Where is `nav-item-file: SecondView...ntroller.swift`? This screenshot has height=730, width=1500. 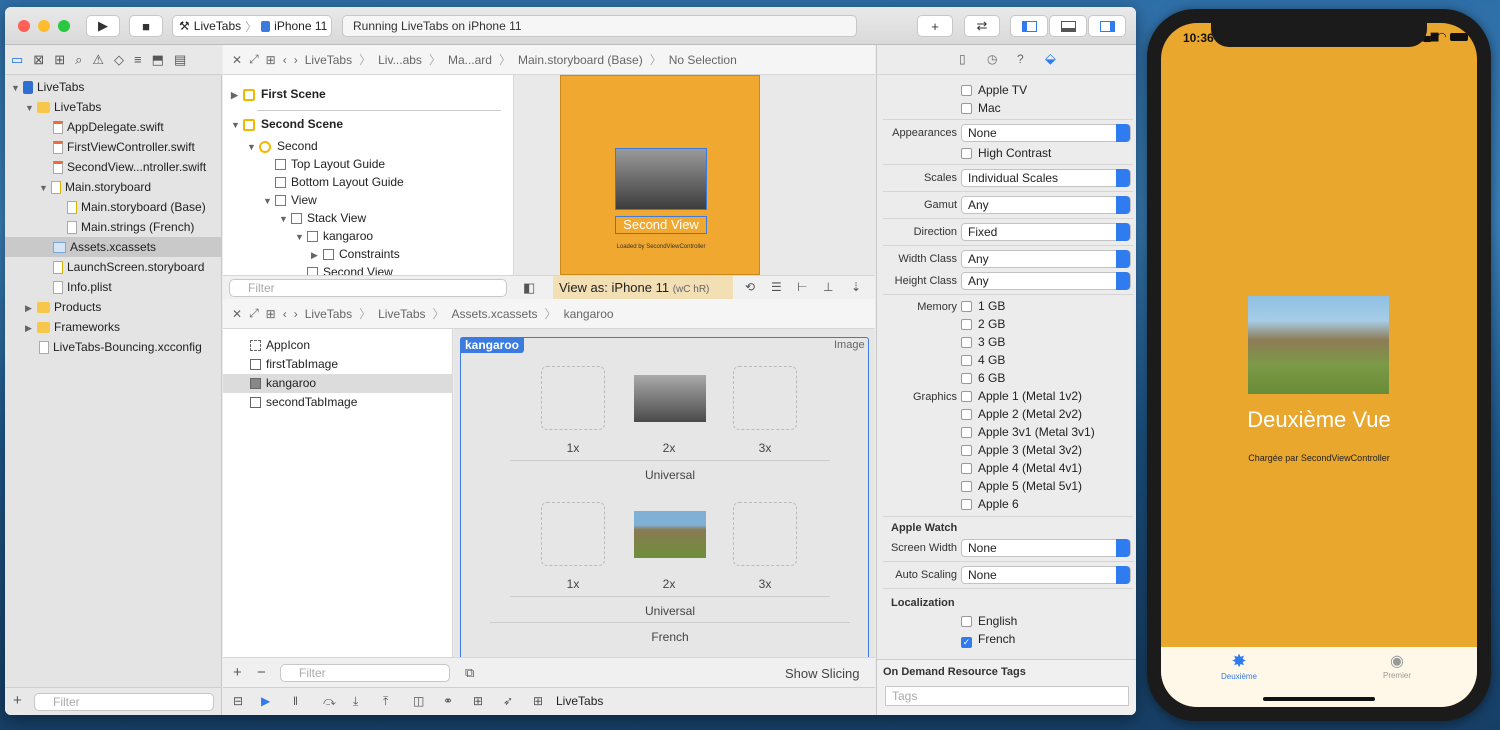 nav-item-file: SecondView...ntroller.swift is located at coordinates (113, 167).